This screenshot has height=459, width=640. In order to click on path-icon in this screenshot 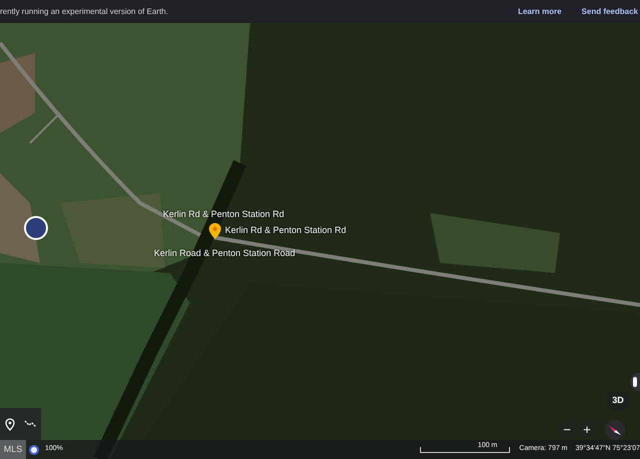, I will do `click(30, 424)`.